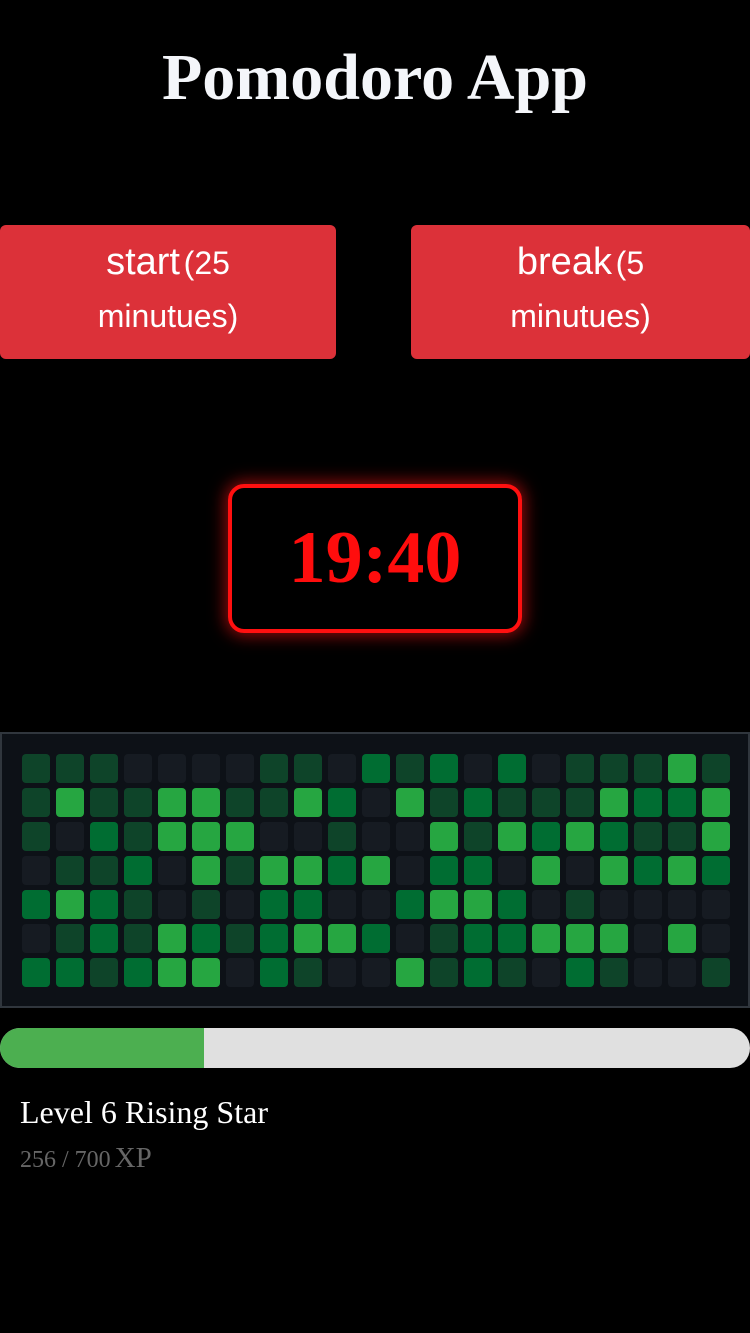  Describe the element at coordinates (102, 1048) in the screenshot. I see `xp-progress-fill` at that location.